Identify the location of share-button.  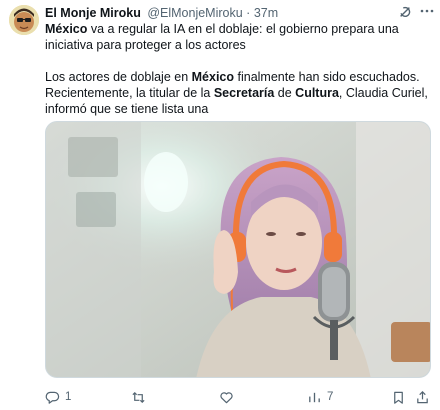
(422, 397).